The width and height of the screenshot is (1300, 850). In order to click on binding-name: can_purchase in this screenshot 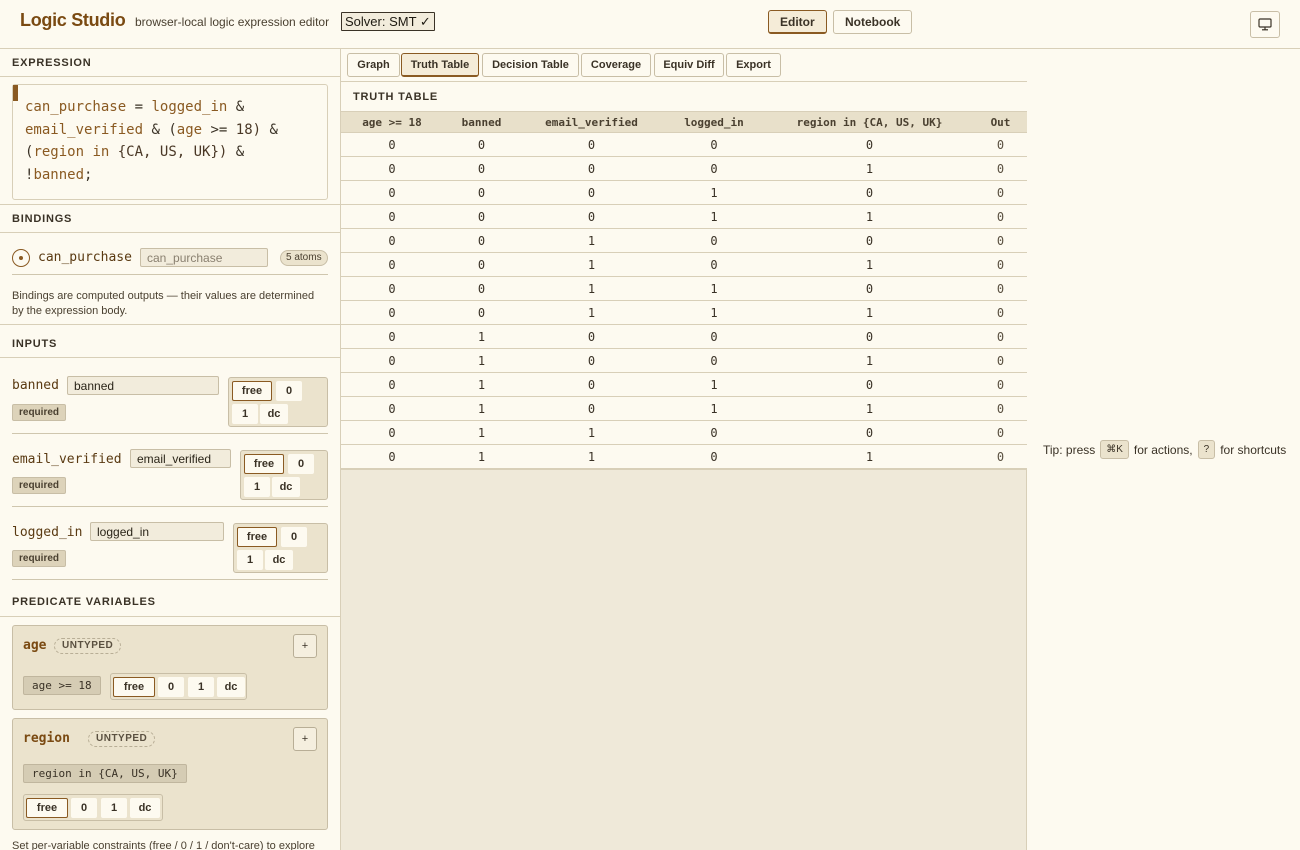, I will do `click(85, 257)`.